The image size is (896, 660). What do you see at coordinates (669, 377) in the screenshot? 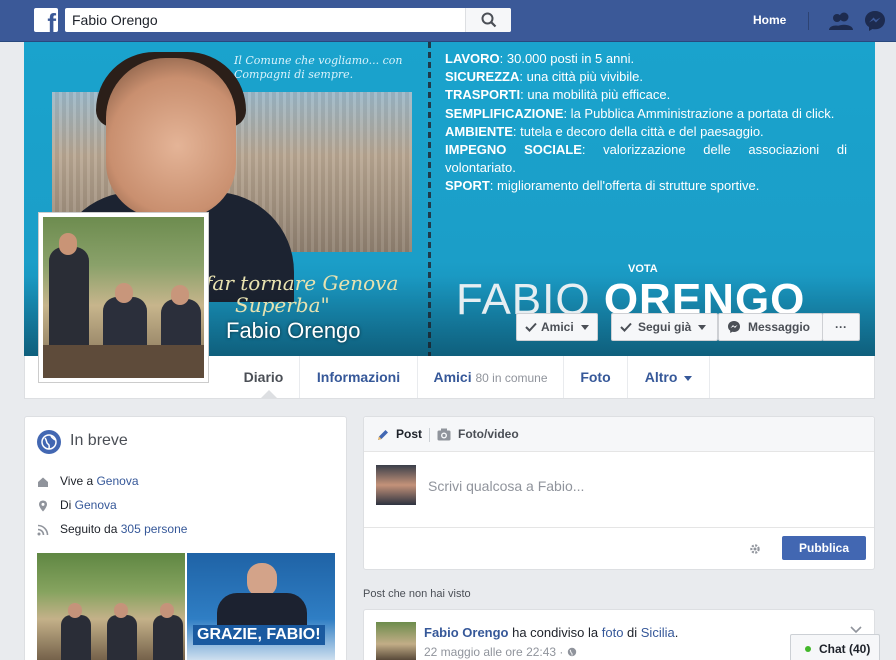
I see `tab-altro: Altro` at bounding box center [669, 377].